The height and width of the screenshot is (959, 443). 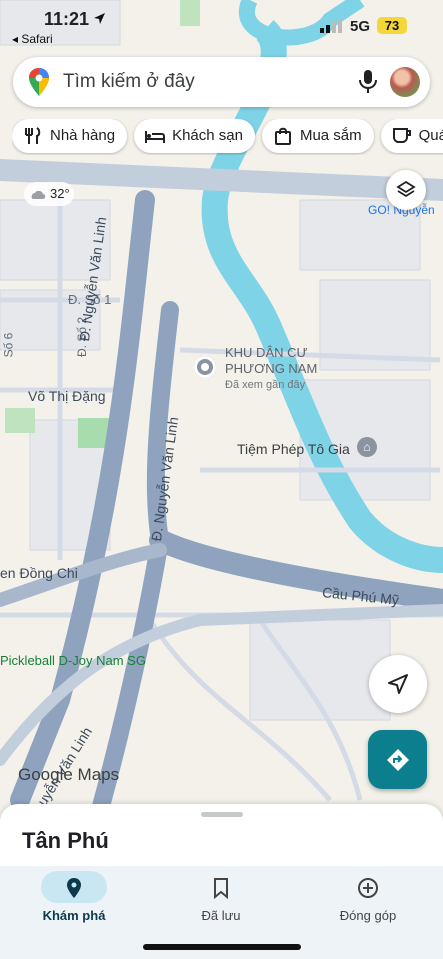 I want to click on search-input: Tìm kiếm ở đây, so click(x=129, y=82).